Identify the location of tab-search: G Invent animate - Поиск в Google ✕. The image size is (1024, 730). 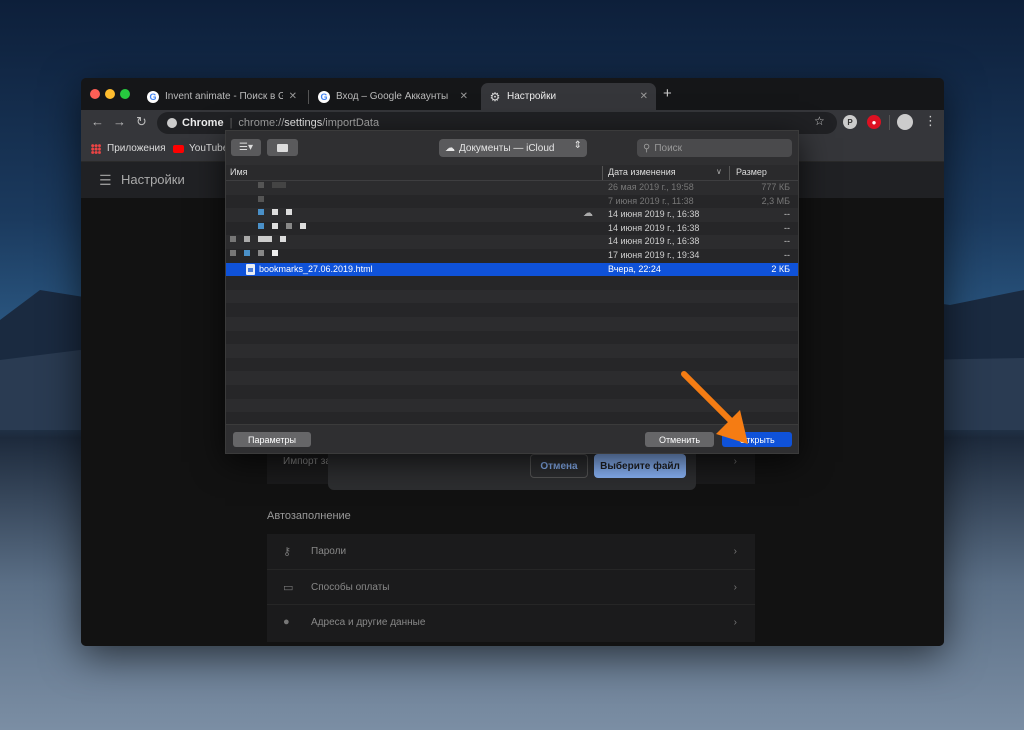
(222, 96).